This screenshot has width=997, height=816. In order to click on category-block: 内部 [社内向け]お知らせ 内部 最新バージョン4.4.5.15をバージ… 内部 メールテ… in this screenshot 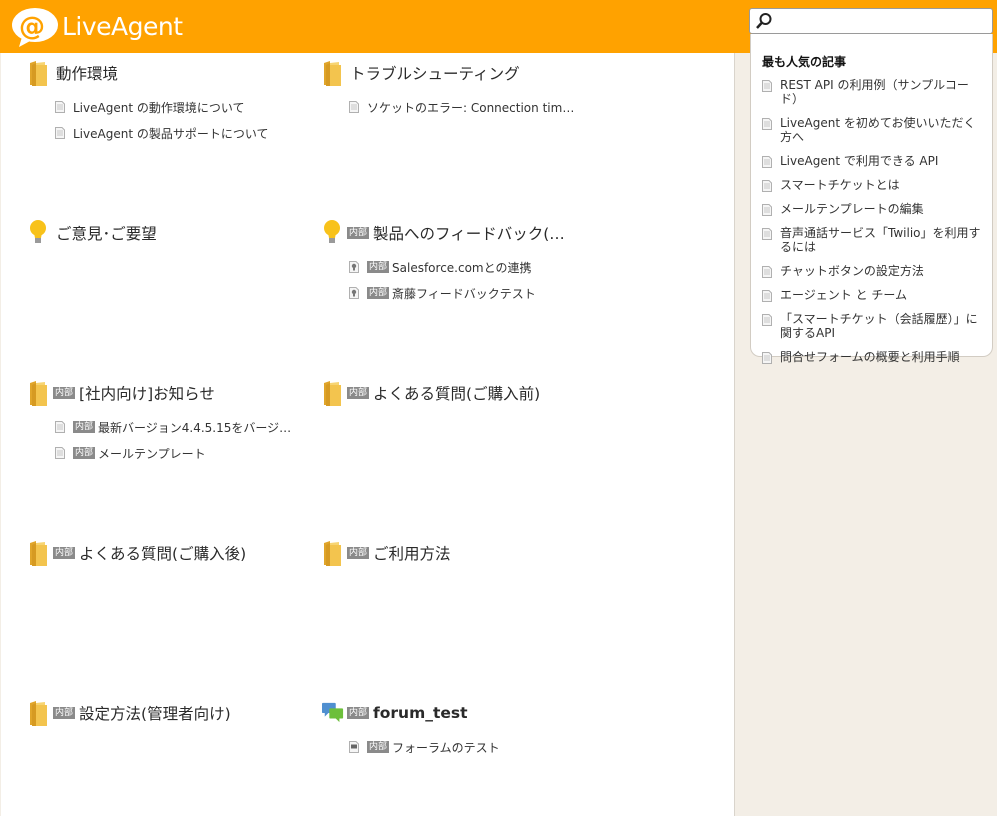, I will do `click(173, 422)`.